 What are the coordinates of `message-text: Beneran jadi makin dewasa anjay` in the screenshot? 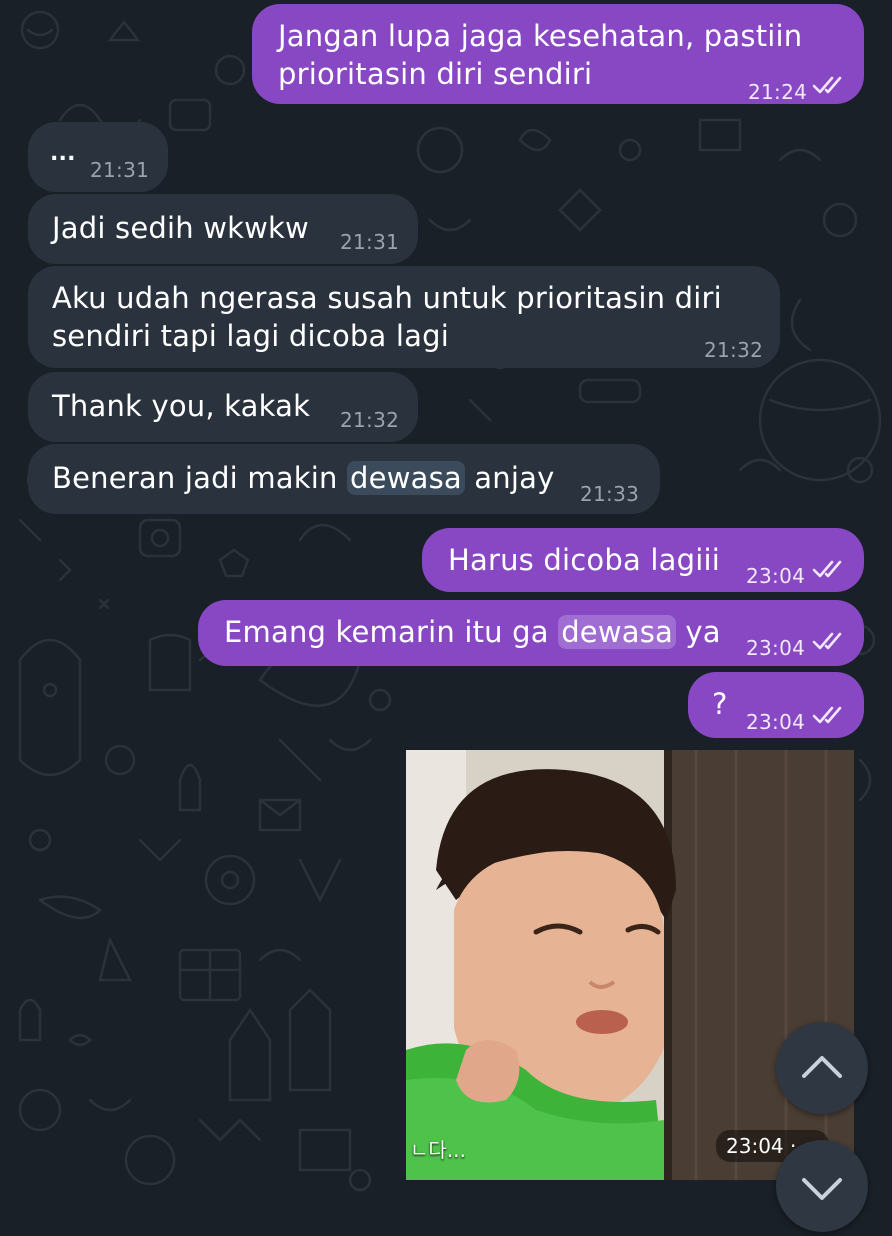 It's located at (303, 478).